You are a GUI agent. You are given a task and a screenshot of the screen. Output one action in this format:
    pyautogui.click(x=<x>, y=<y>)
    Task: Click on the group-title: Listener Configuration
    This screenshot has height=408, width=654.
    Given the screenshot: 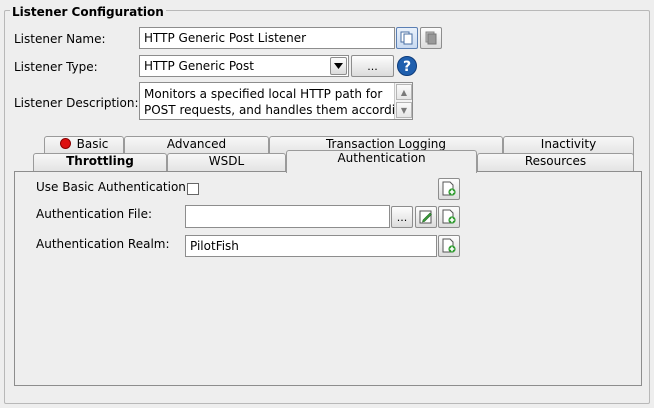 What is the action you would take?
    pyautogui.click(x=88, y=12)
    